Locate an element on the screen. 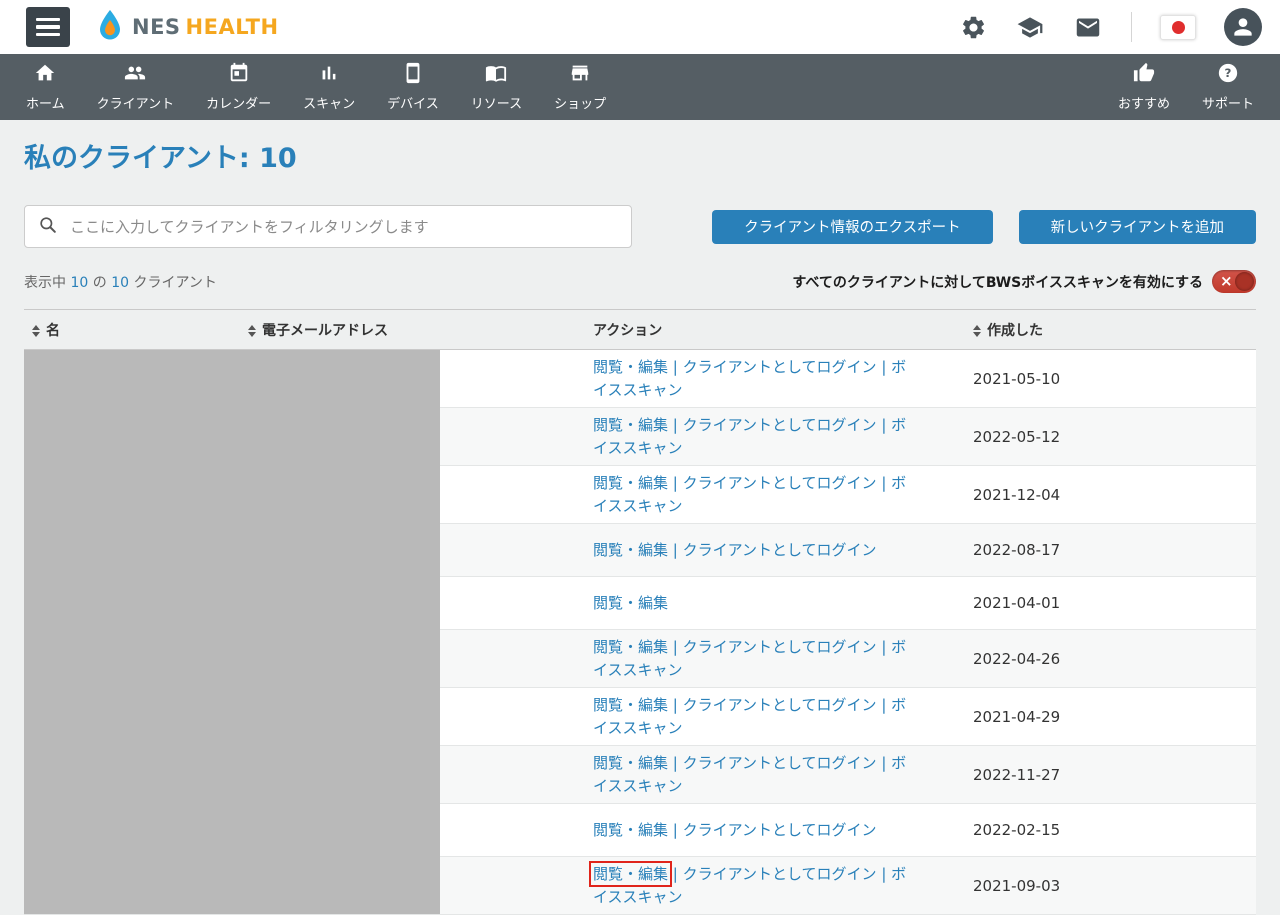 The height and width of the screenshot is (915, 1280). nav-label: ショップ is located at coordinates (580, 104).